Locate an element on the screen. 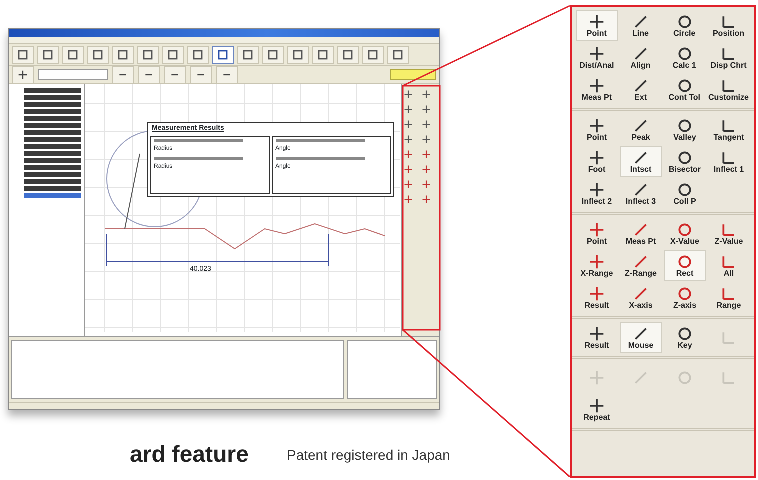  palette-tool: Z-axis is located at coordinates (685, 297).